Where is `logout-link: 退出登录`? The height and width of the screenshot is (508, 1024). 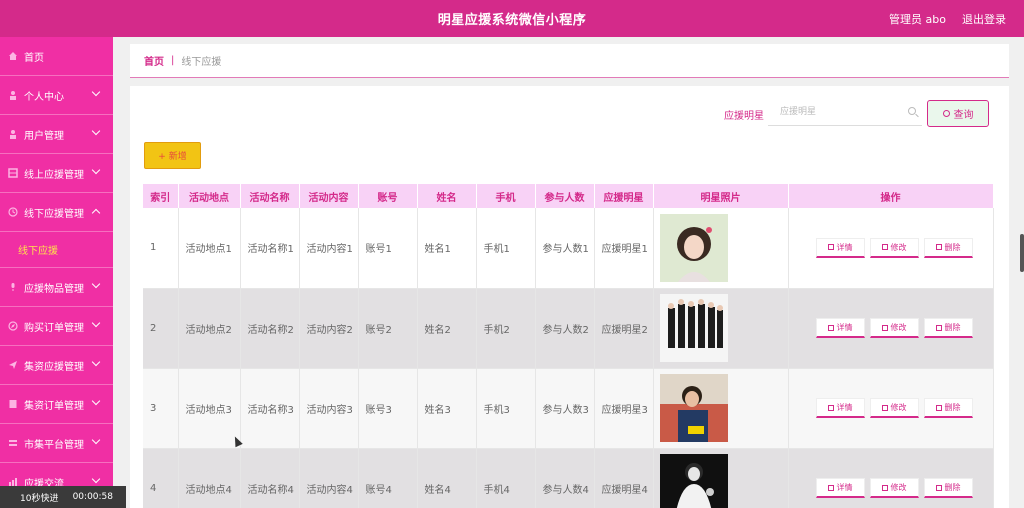
logout-link: 退出登录 is located at coordinates (984, 19).